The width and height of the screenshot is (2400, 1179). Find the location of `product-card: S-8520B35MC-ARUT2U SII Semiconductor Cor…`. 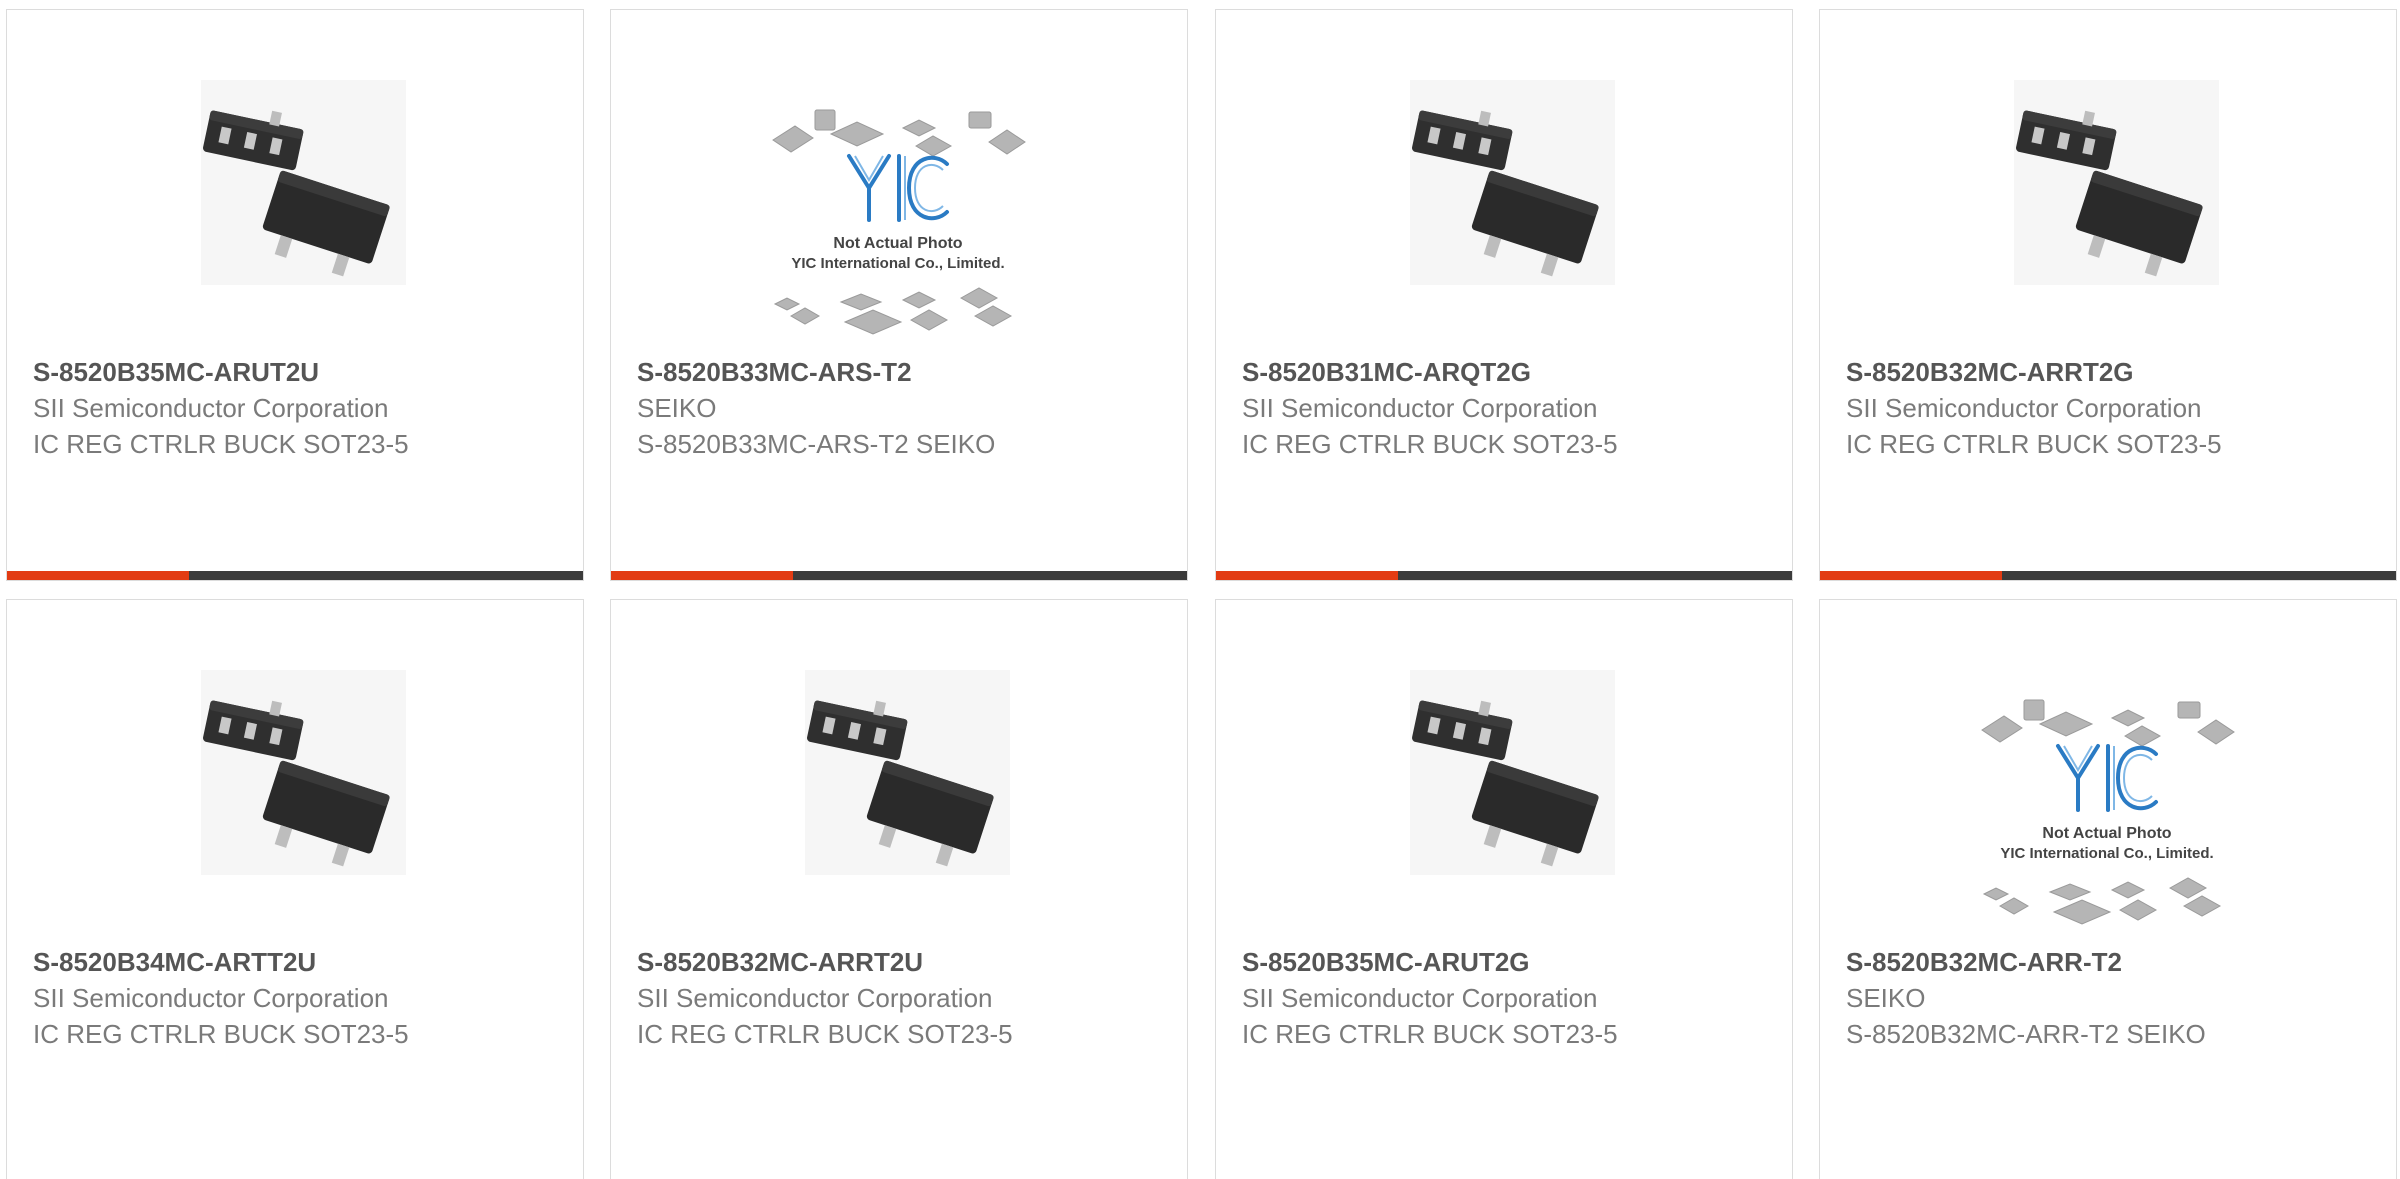

product-card: S-8520B35MC-ARUT2U SII Semiconductor Cor… is located at coordinates (295, 295).